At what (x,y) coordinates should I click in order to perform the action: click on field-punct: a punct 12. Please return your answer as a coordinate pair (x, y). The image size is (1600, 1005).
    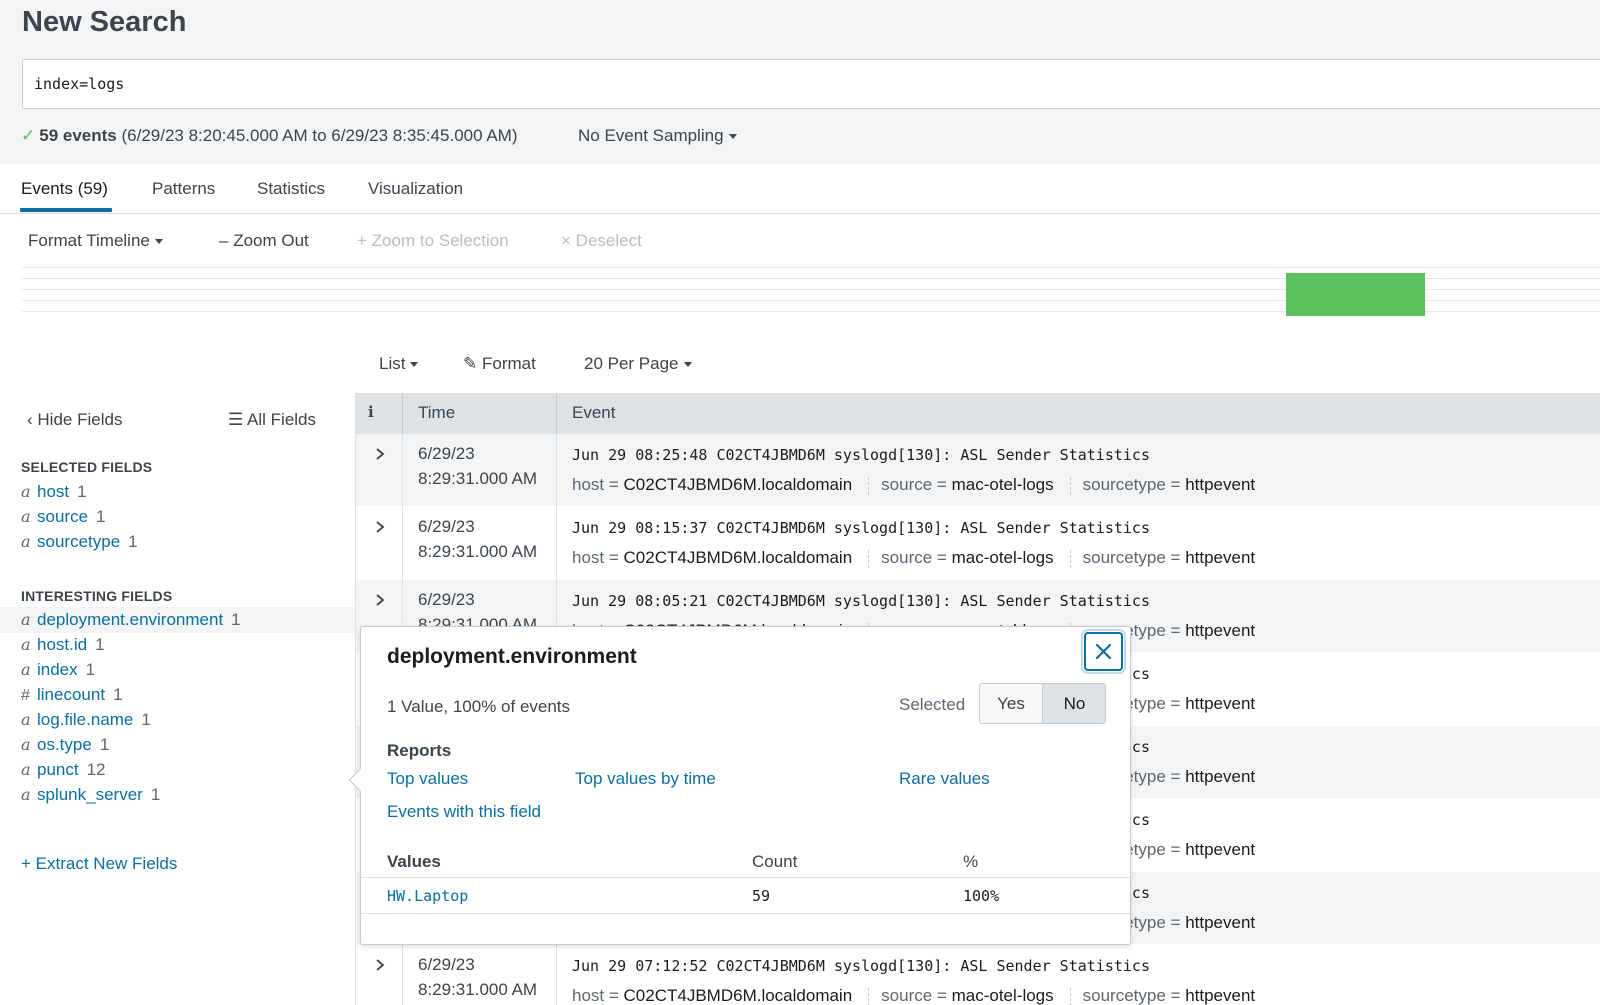
    Looking at the image, I should click on (177, 770).